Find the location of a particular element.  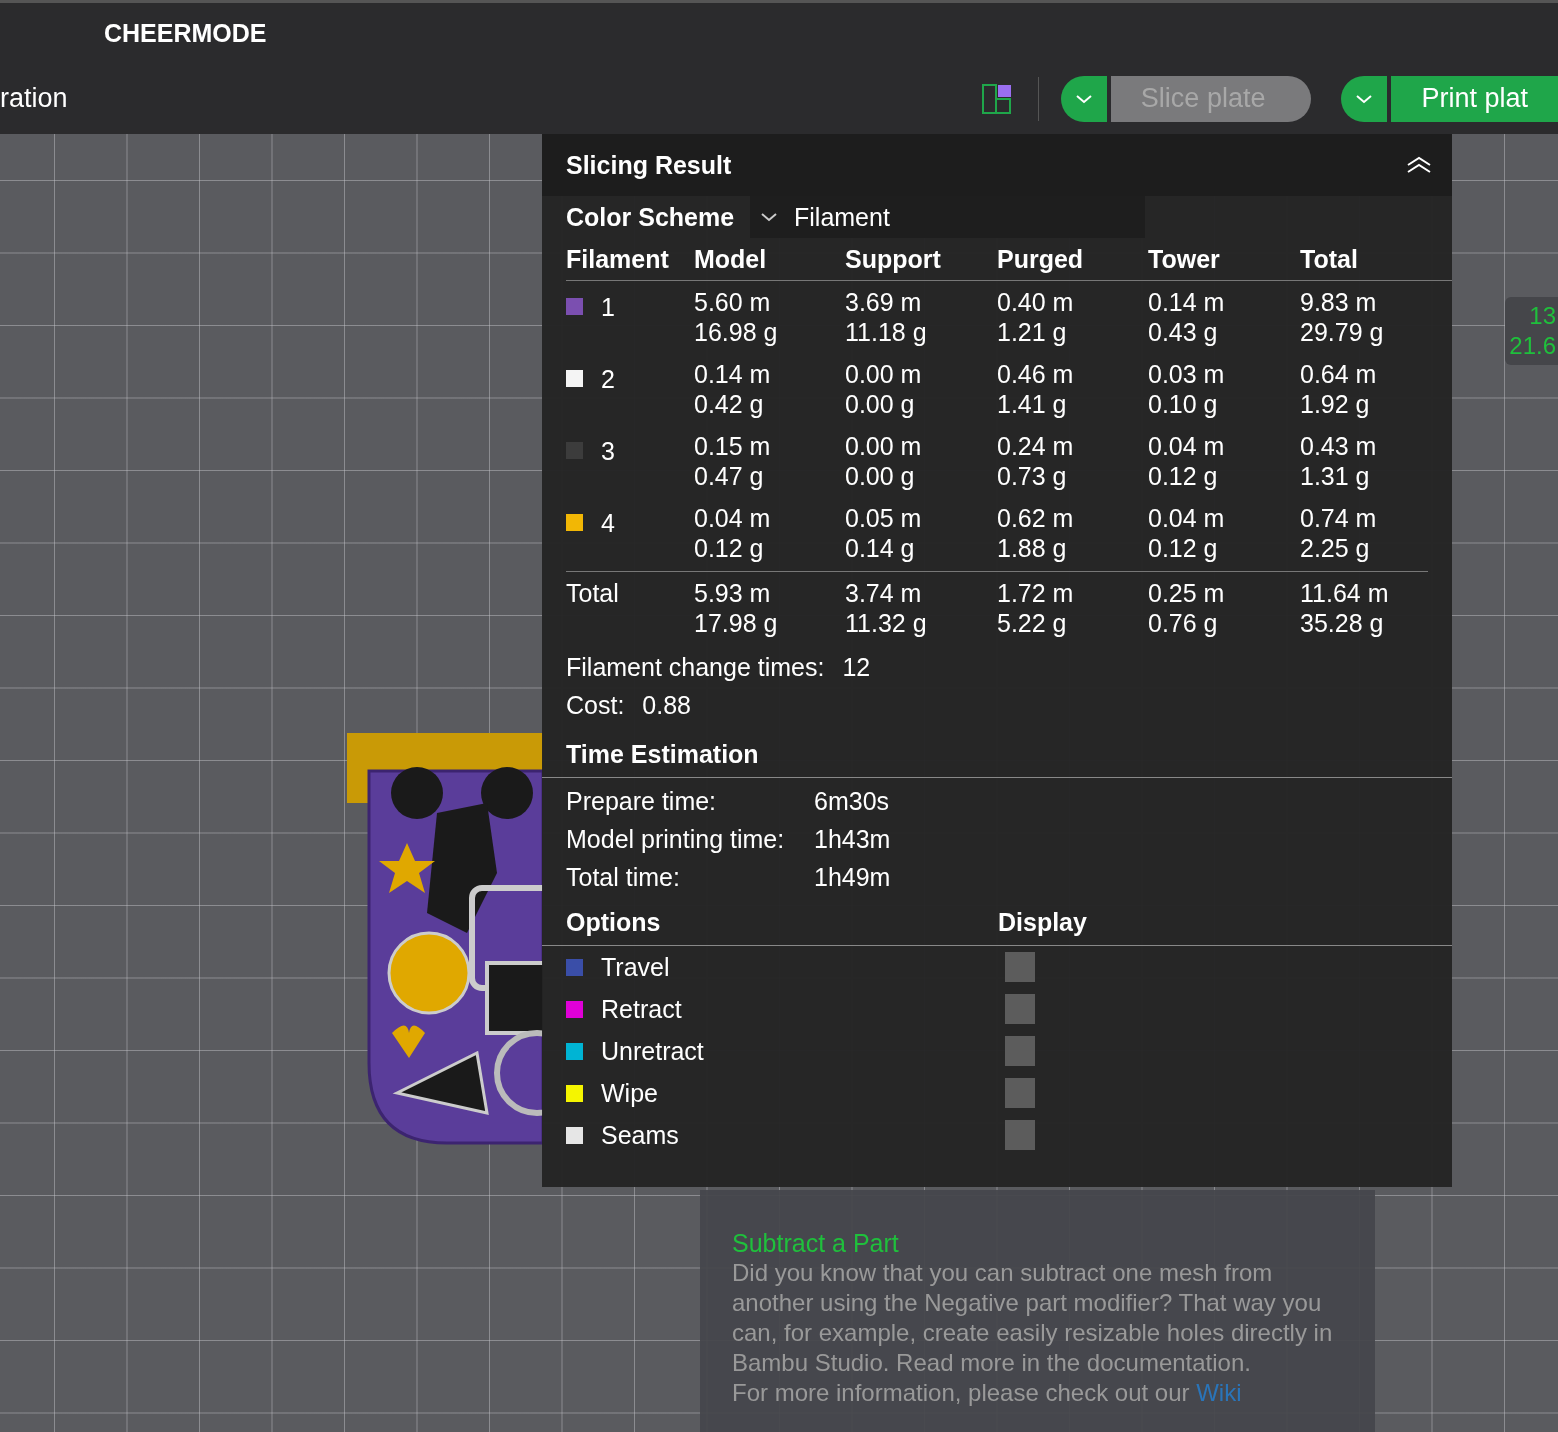

column-header: Tower is located at coordinates (1184, 259).